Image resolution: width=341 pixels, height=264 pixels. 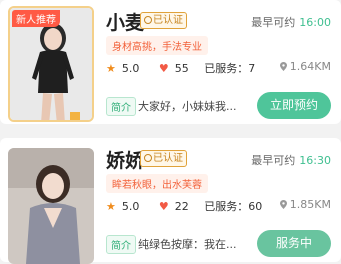 What do you see at coordinates (51, 206) in the screenshot?
I see `provider-photo` at bounding box center [51, 206].